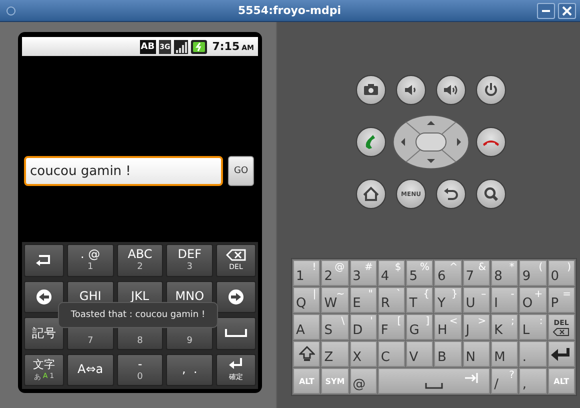  Describe the element at coordinates (476, 273) in the screenshot. I see `keyboard-key: 7 &` at that location.